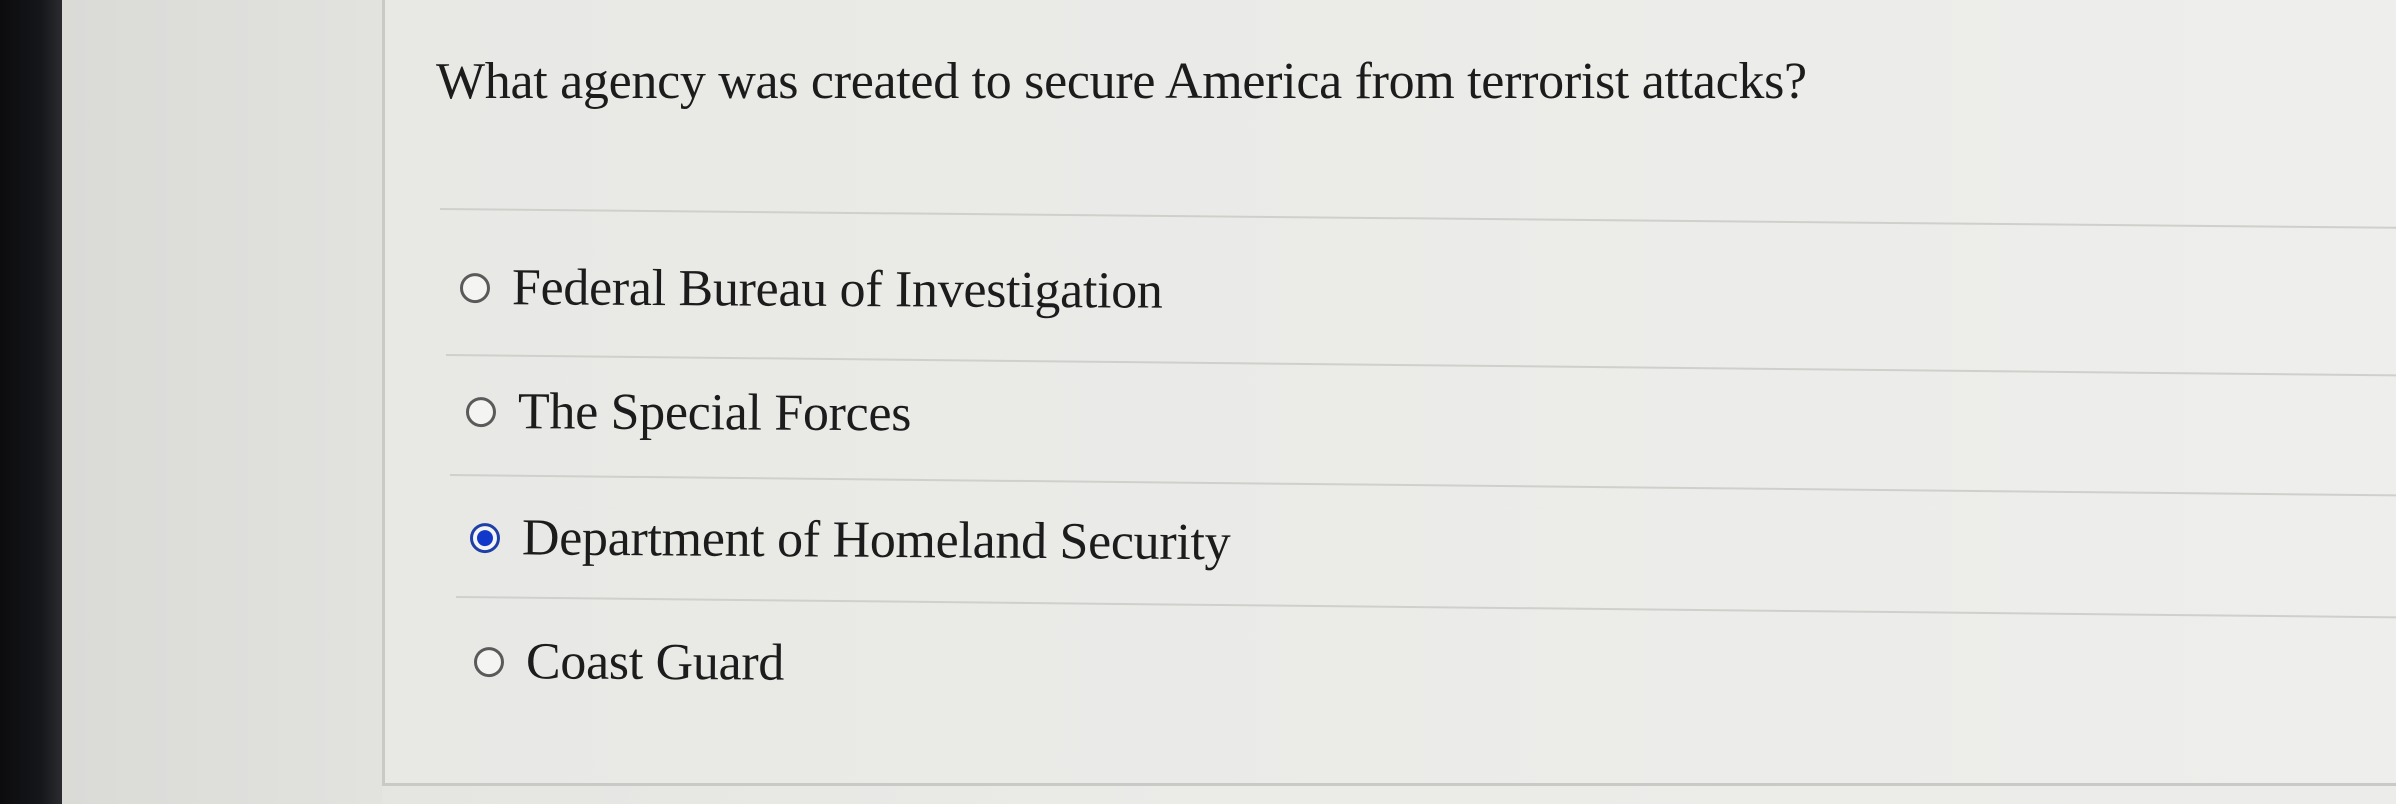 This screenshot has width=2396, height=804. I want to click on option-federal-bureau-of-investigation: Federal Bureau of Investigation, so click(811, 289).